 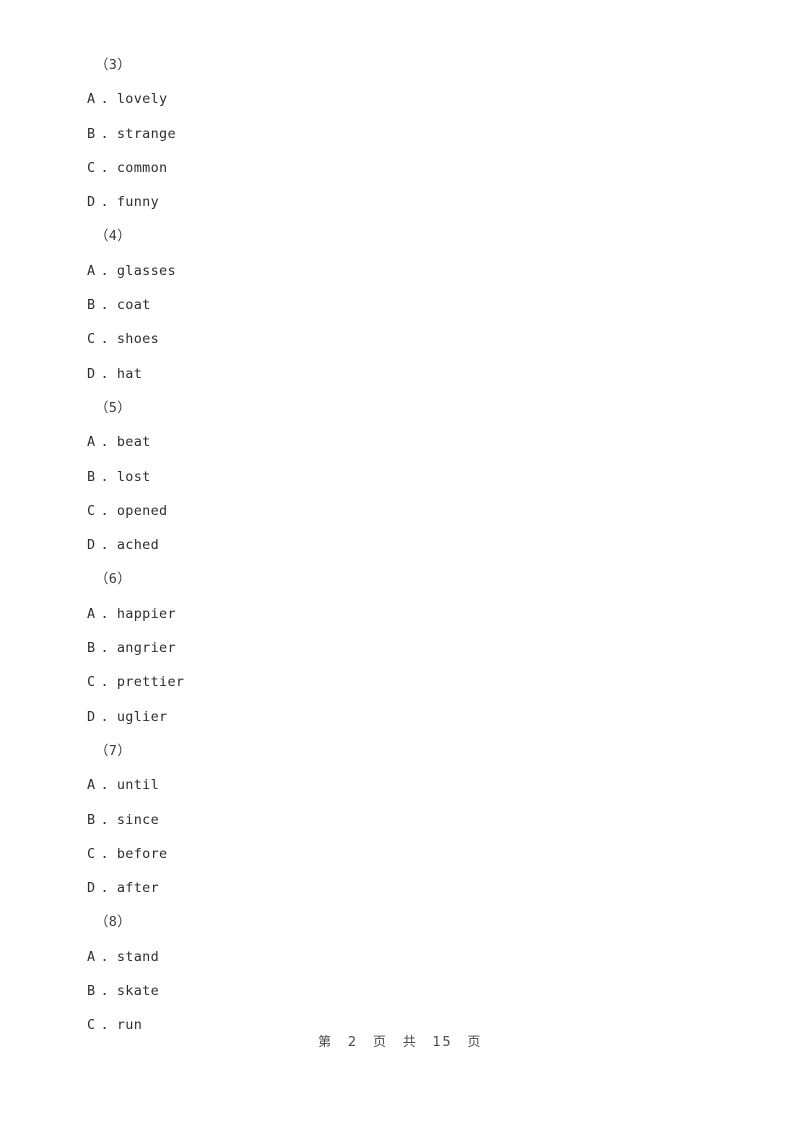 What do you see at coordinates (113, 65) in the screenshot?
I see `question-number: （3）` at bounding box center [113, 65].